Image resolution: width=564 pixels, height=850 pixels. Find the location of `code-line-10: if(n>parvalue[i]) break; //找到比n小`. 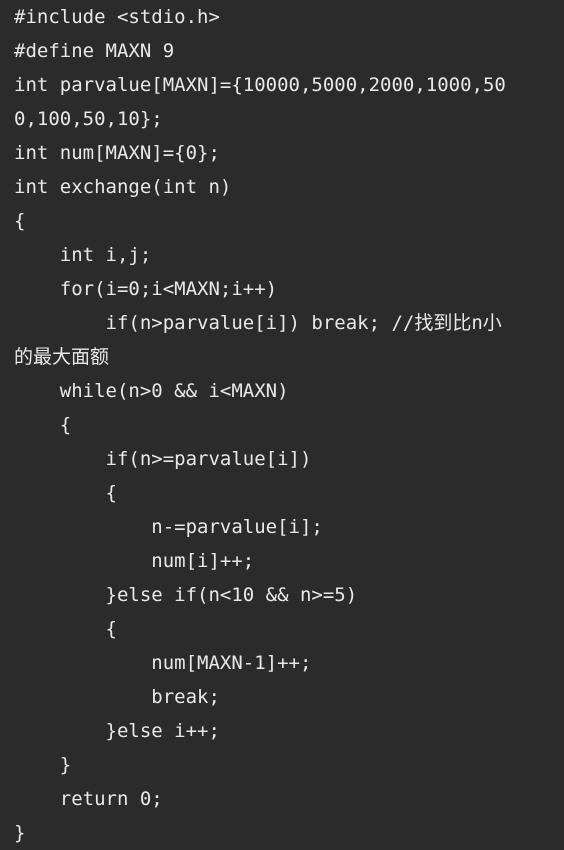

code-line-10: if(n>parvalue[i]) break; //找到比n小 is located at coordinates (258, 323).